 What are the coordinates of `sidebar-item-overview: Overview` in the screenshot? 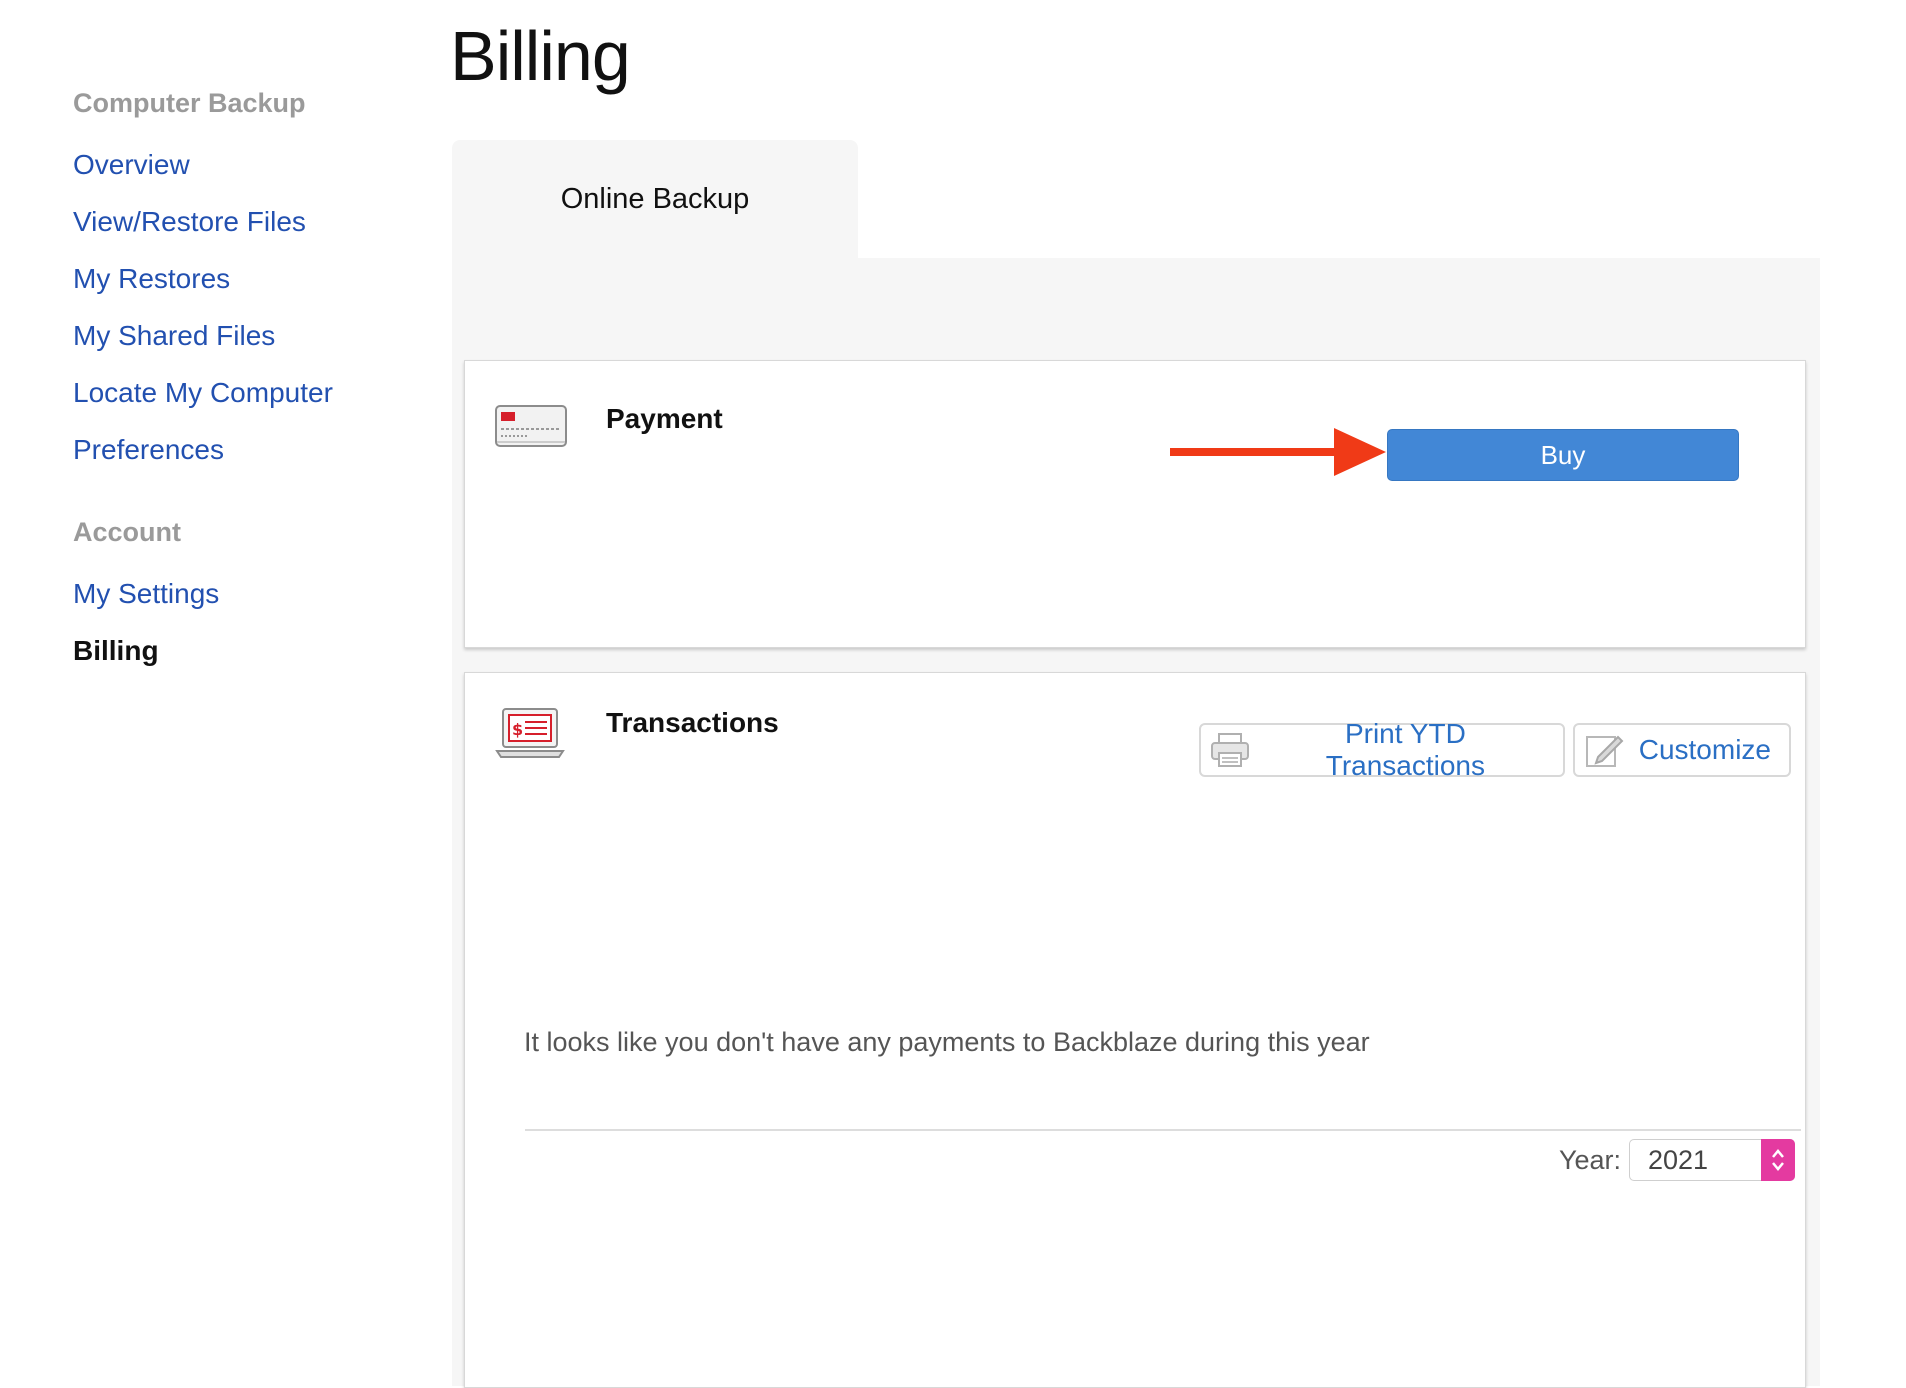 It's located at (243, 165).